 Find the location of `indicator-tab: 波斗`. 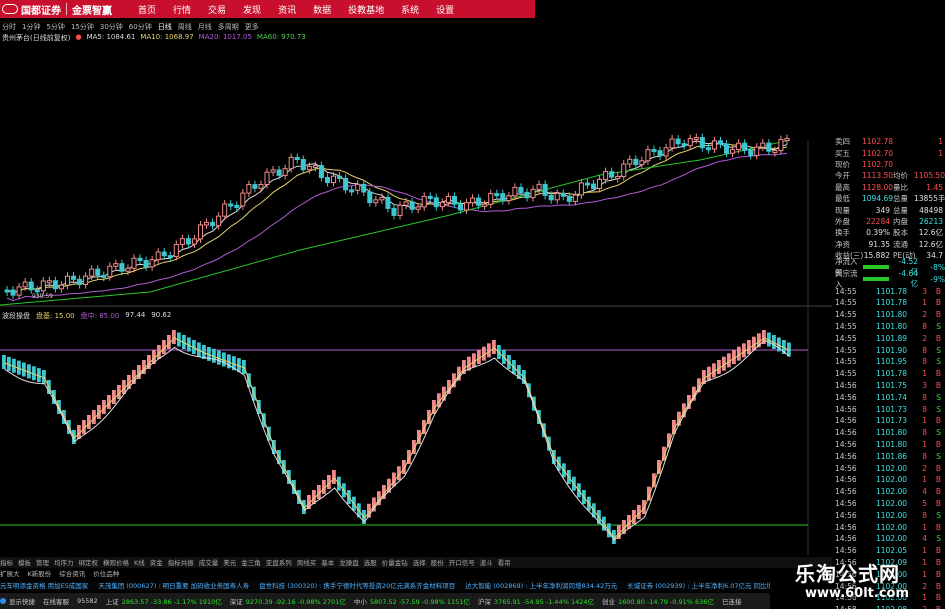

indicator-tab: 波斗 is located at coordinates (486, 562).